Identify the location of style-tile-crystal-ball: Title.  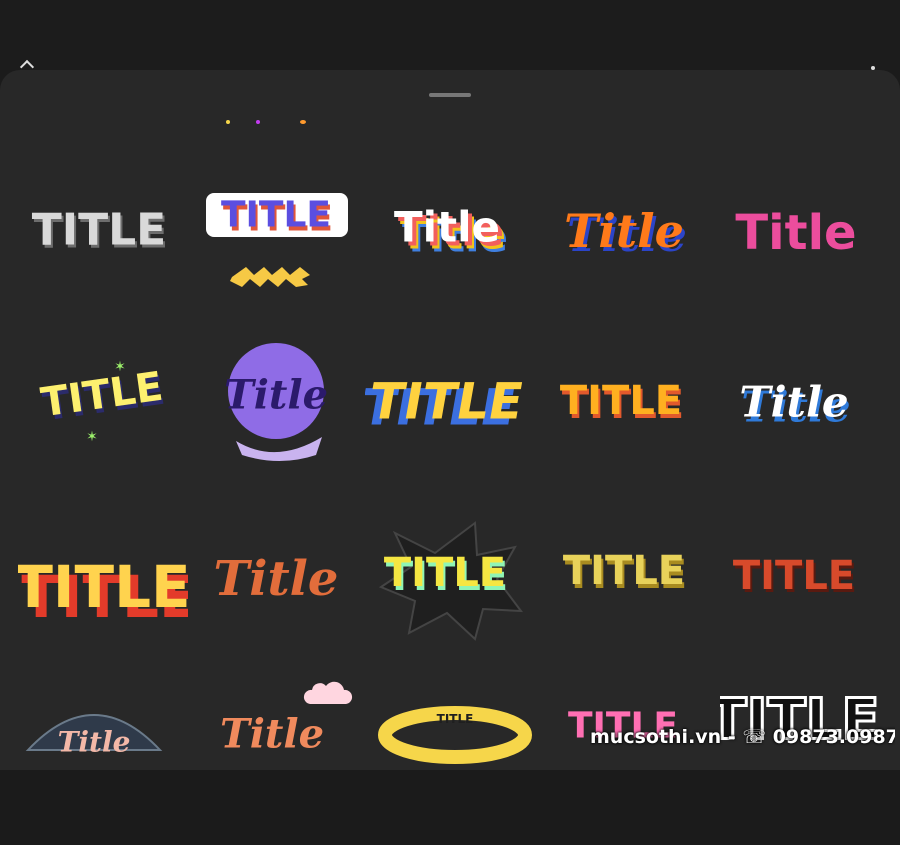
(277, 400).